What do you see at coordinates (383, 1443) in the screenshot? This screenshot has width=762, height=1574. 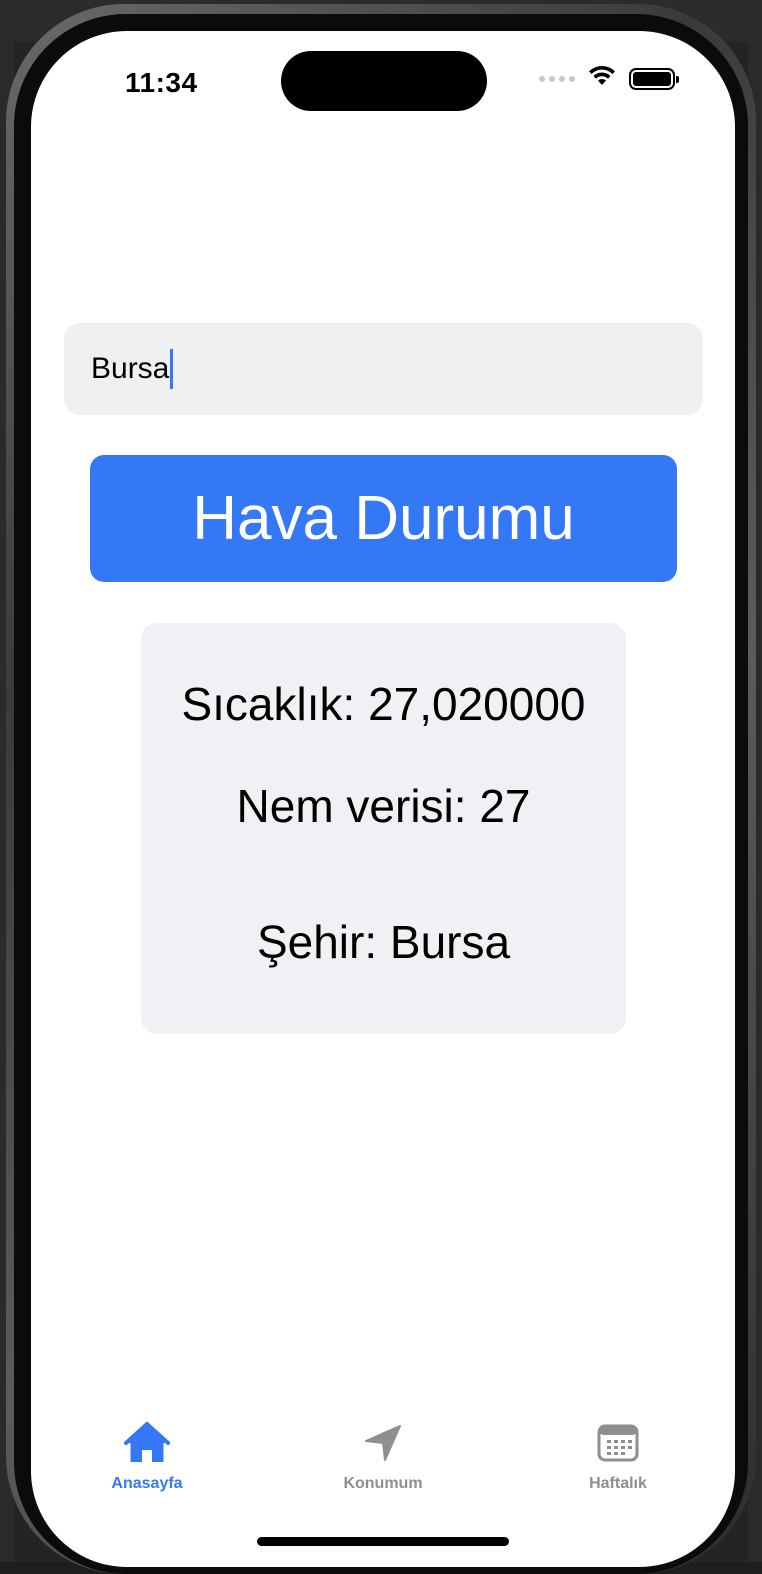 I see `location-arrow-icon` at bounding box center [383, 1443].